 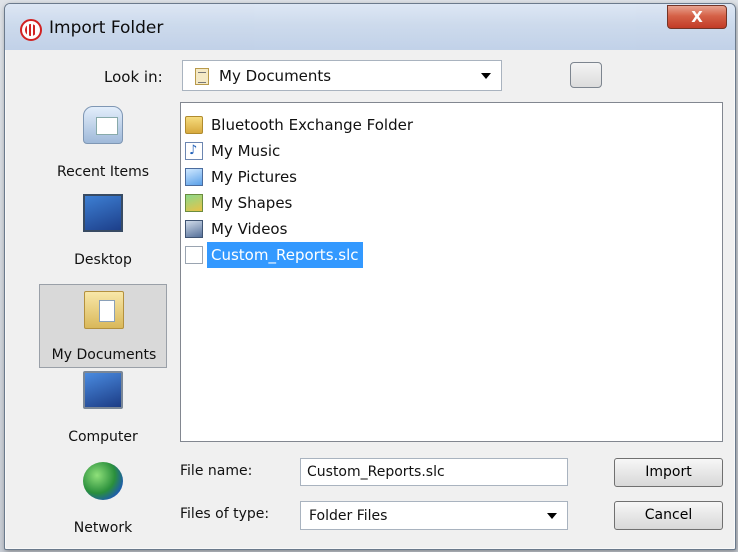 I want to click on file-name: Custom_Reports.slc, so click(x=285, y=255).